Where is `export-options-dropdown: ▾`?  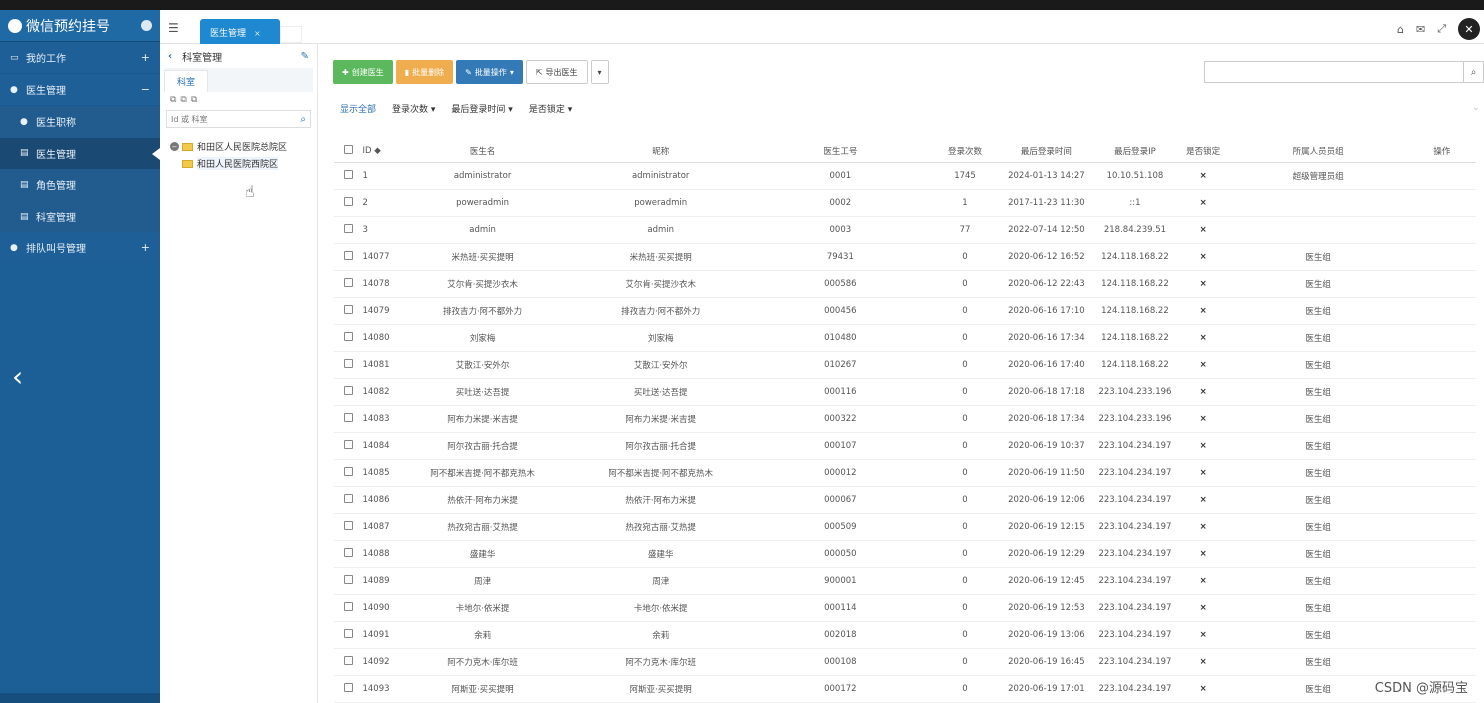
export-options-dropdown: ▾ is located at coordinates (599, 72).